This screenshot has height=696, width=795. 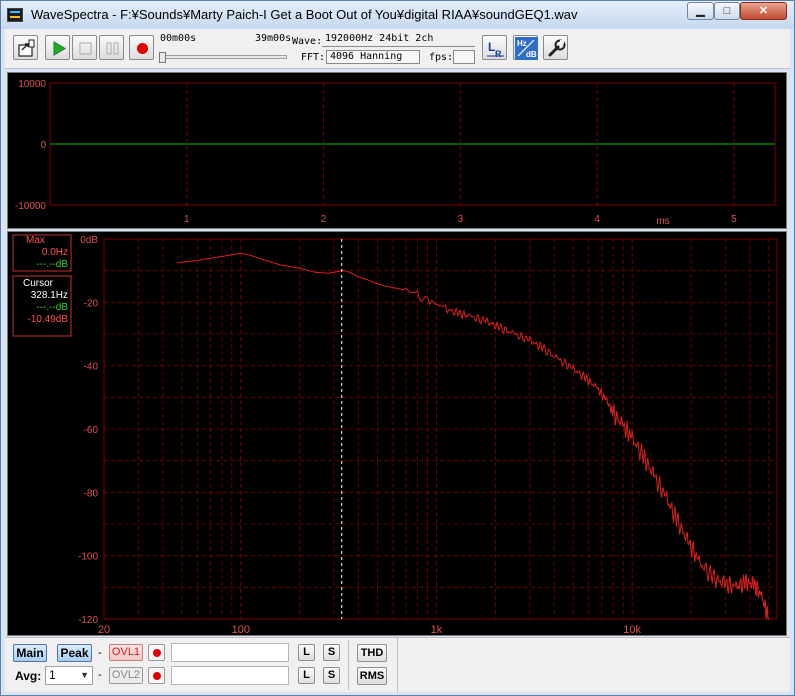 What do you see at coordinates (241, 629) in the screenshot?
I see `x-tick-label: 100` at bounding box center [241, 629].